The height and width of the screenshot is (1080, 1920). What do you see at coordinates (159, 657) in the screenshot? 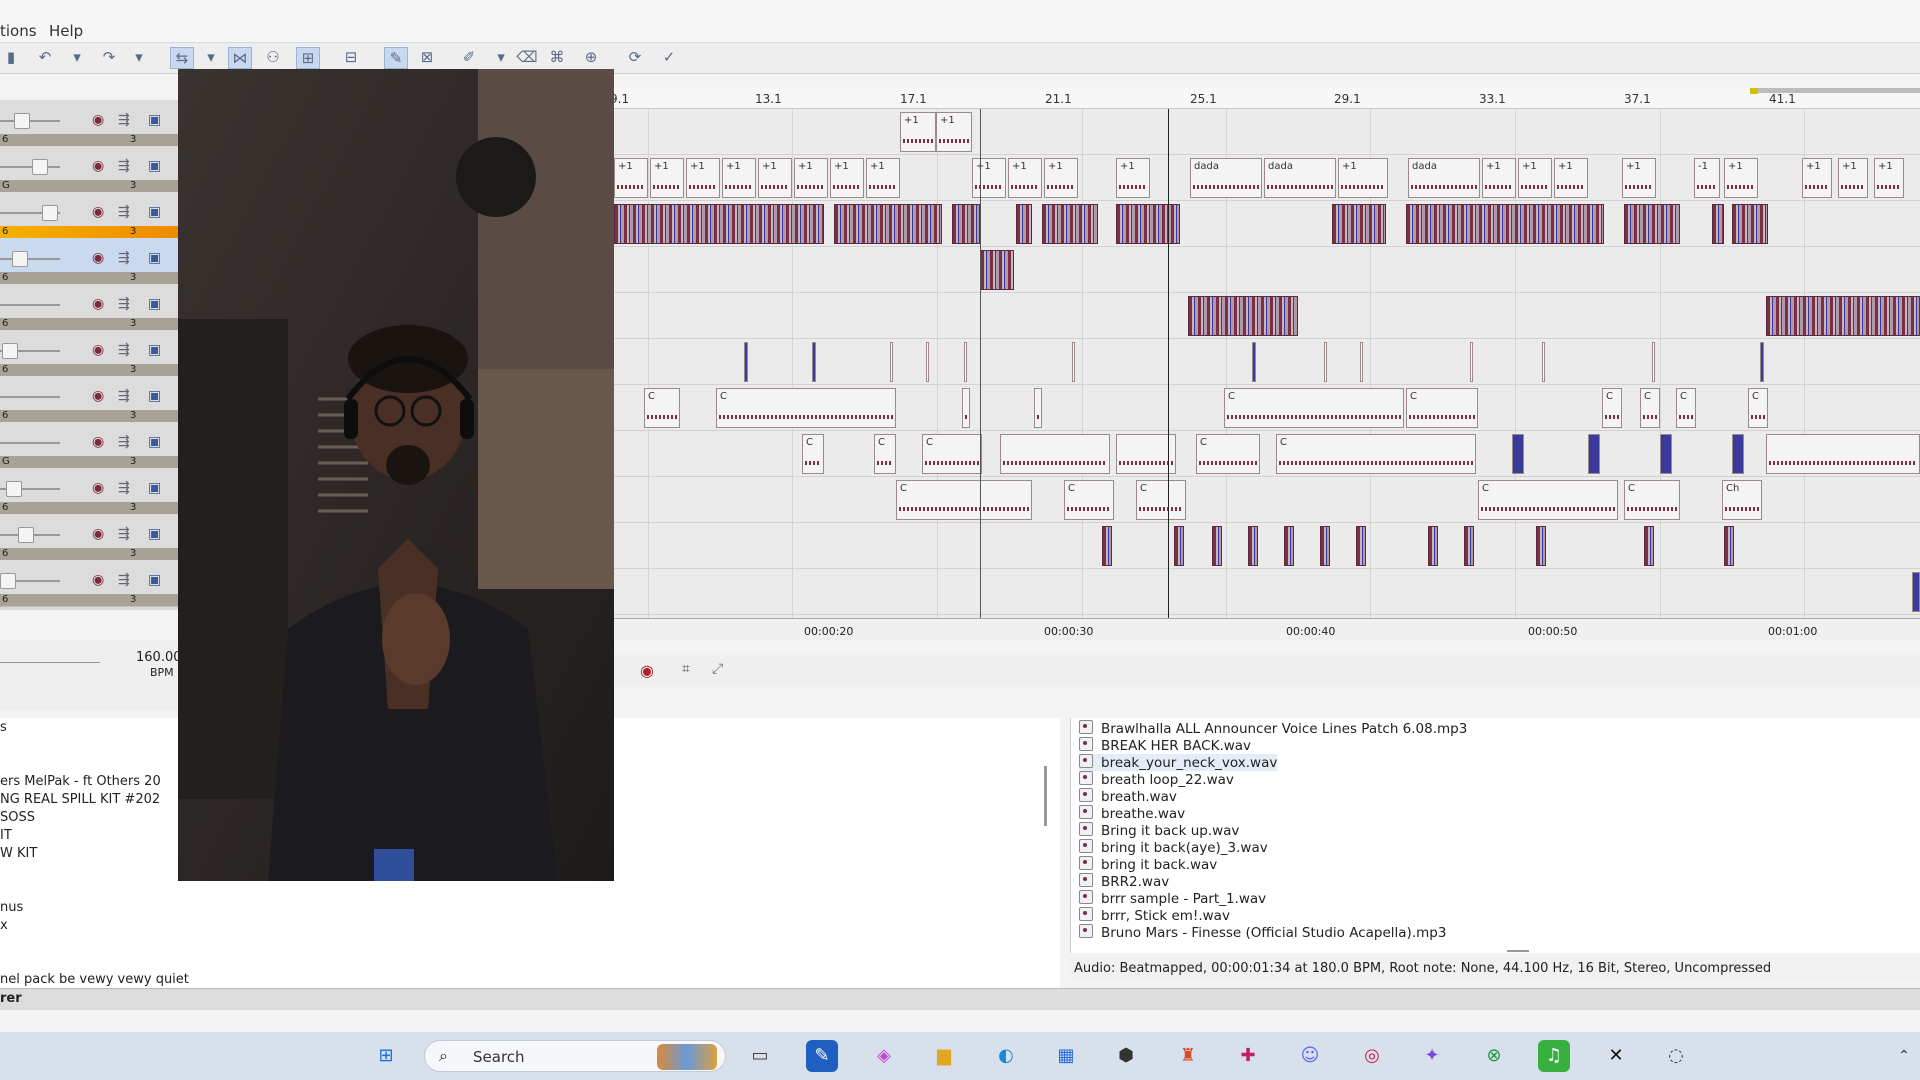
I see `tempo-value: 160.00` at bounding box center [159, 657].